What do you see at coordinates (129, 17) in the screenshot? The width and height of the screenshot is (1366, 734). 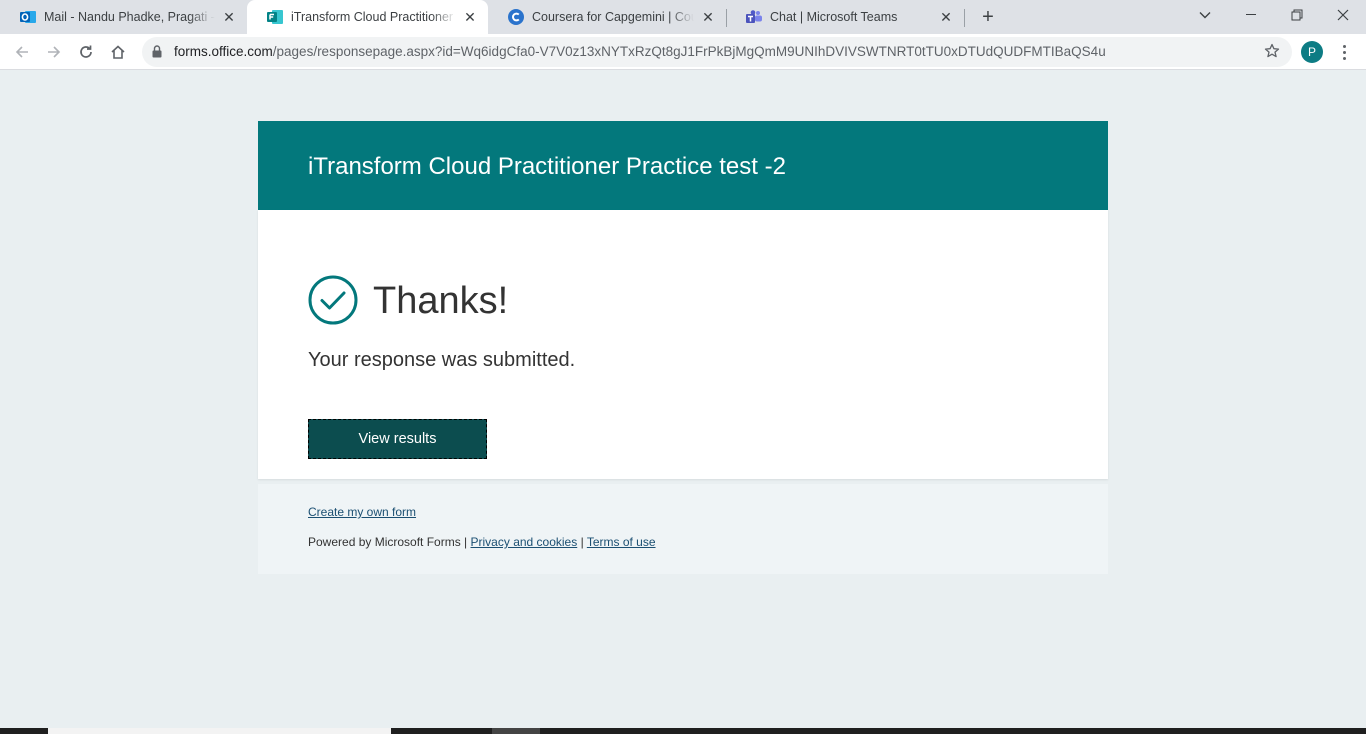 I see `tab-title: Mail - Nandu Phadke, Pragati - Outlook` at bounding box center [129, 17].